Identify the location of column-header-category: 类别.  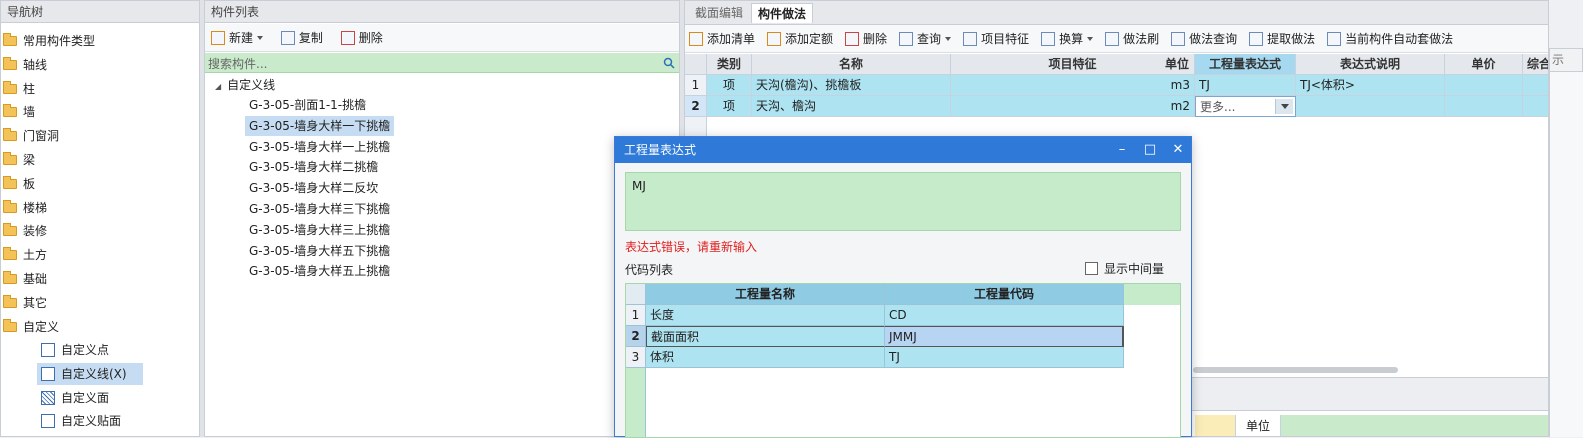
(729, 64).